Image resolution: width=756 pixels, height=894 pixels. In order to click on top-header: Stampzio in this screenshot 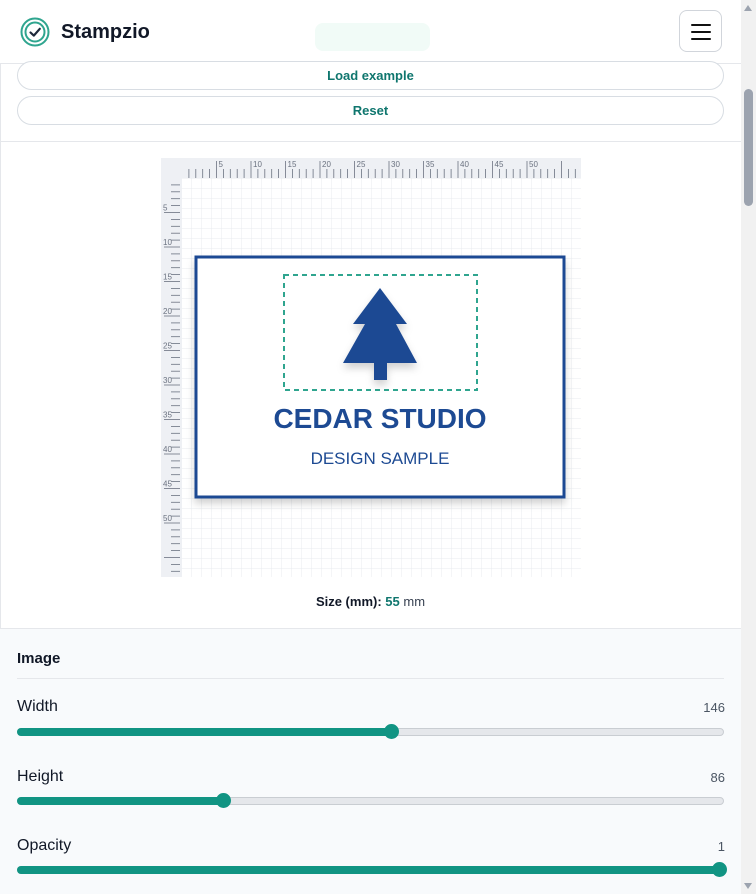, I will do `click(370, 32)`.